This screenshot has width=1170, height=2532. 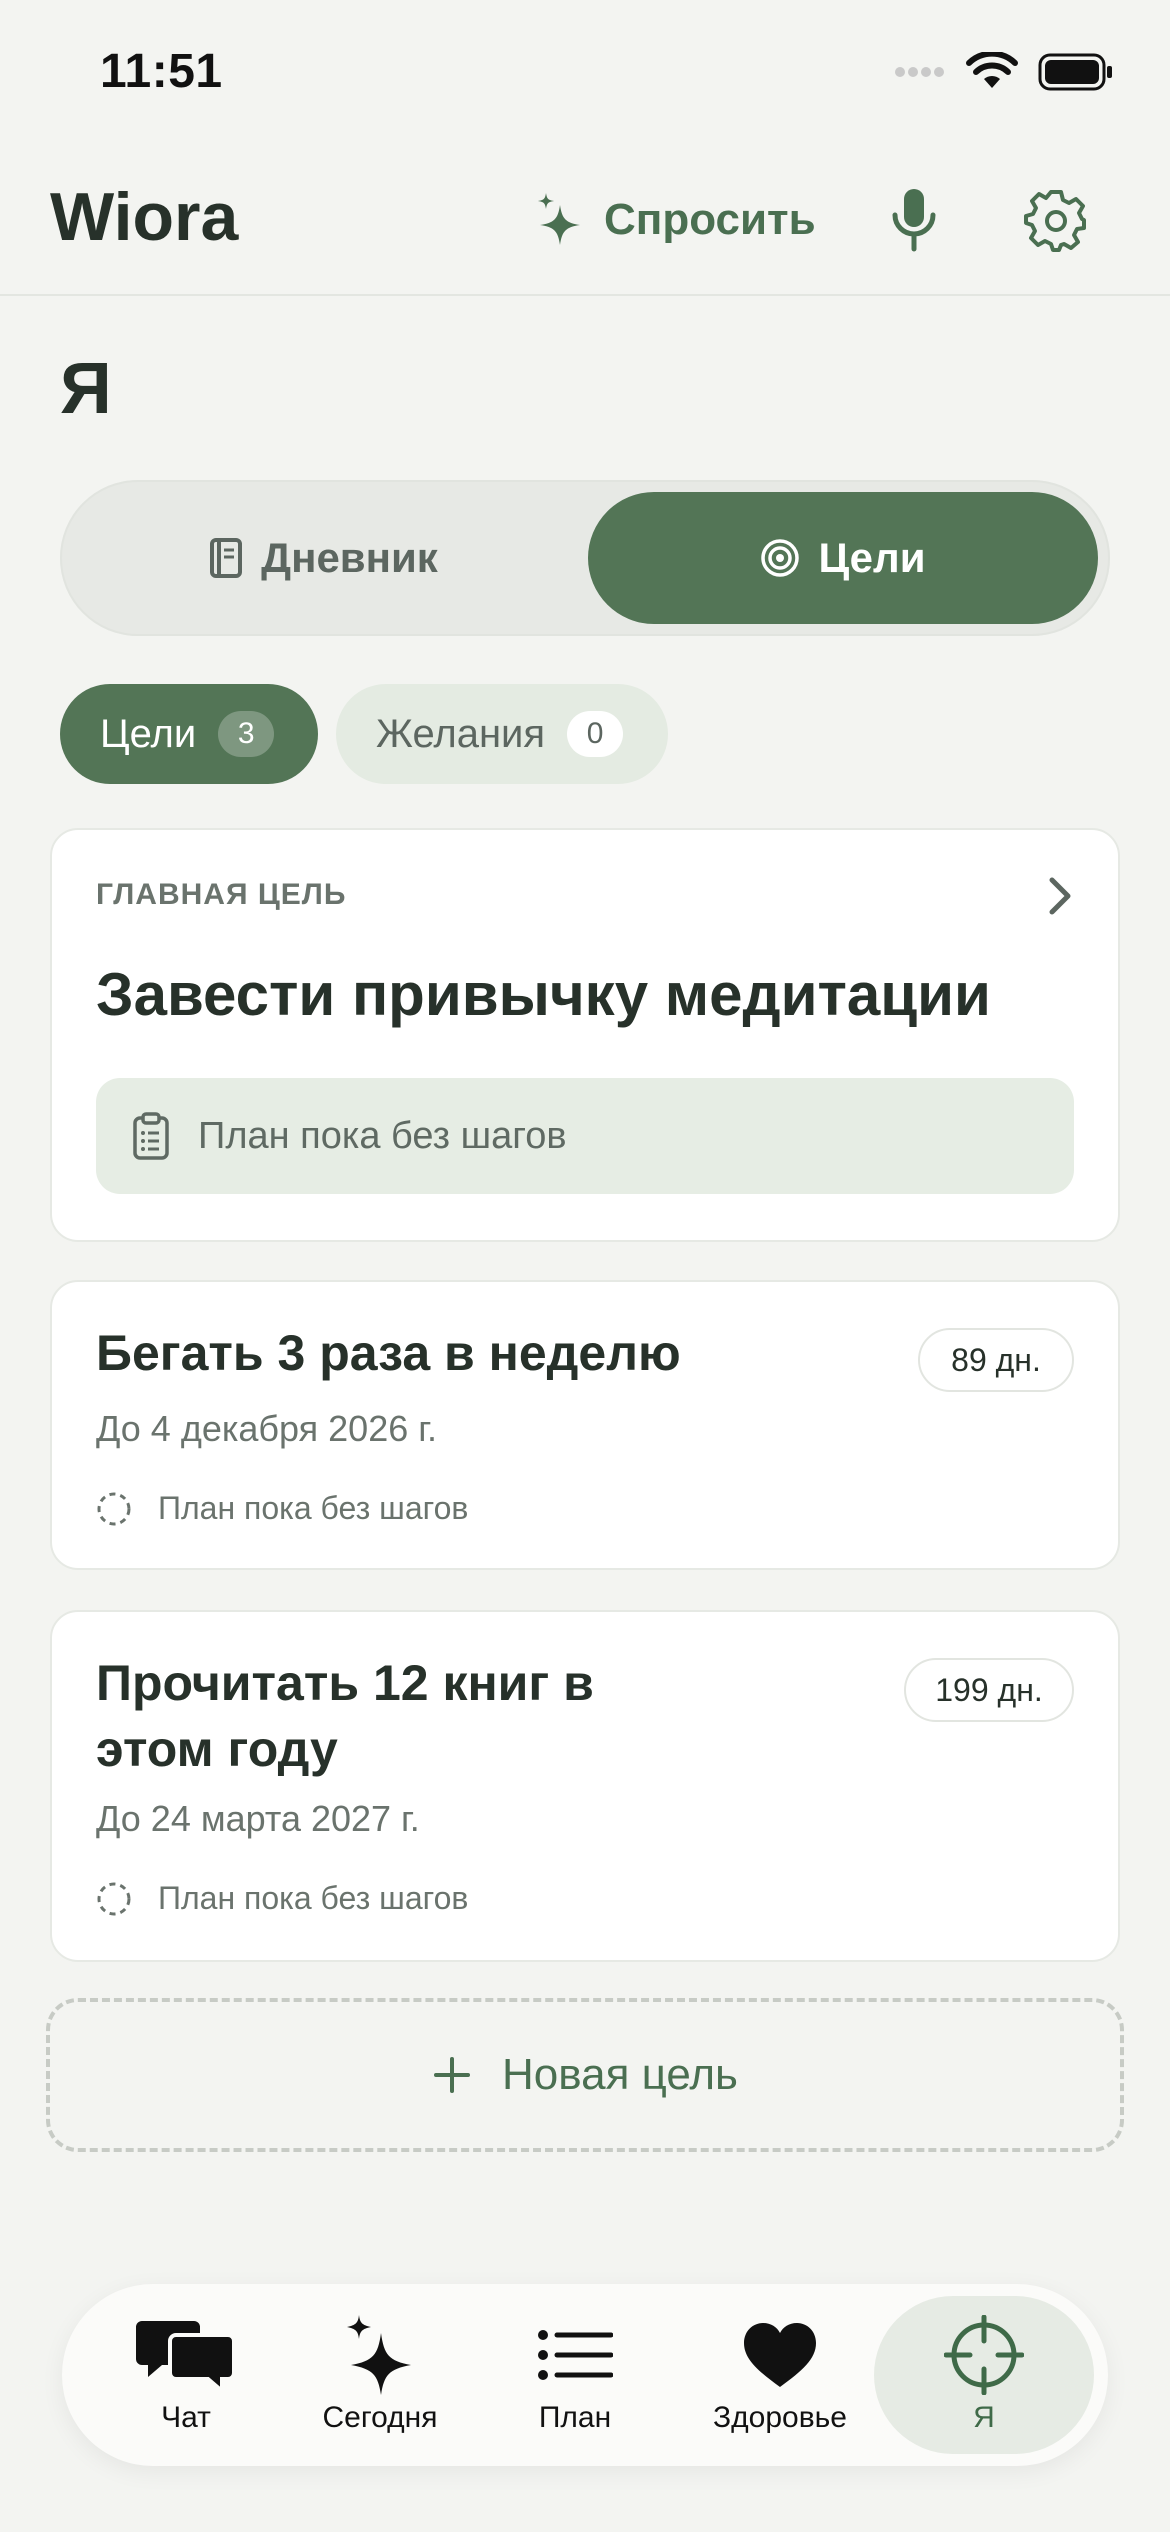 I want to click on app-title: Wiora, so click(x=144, y=217).